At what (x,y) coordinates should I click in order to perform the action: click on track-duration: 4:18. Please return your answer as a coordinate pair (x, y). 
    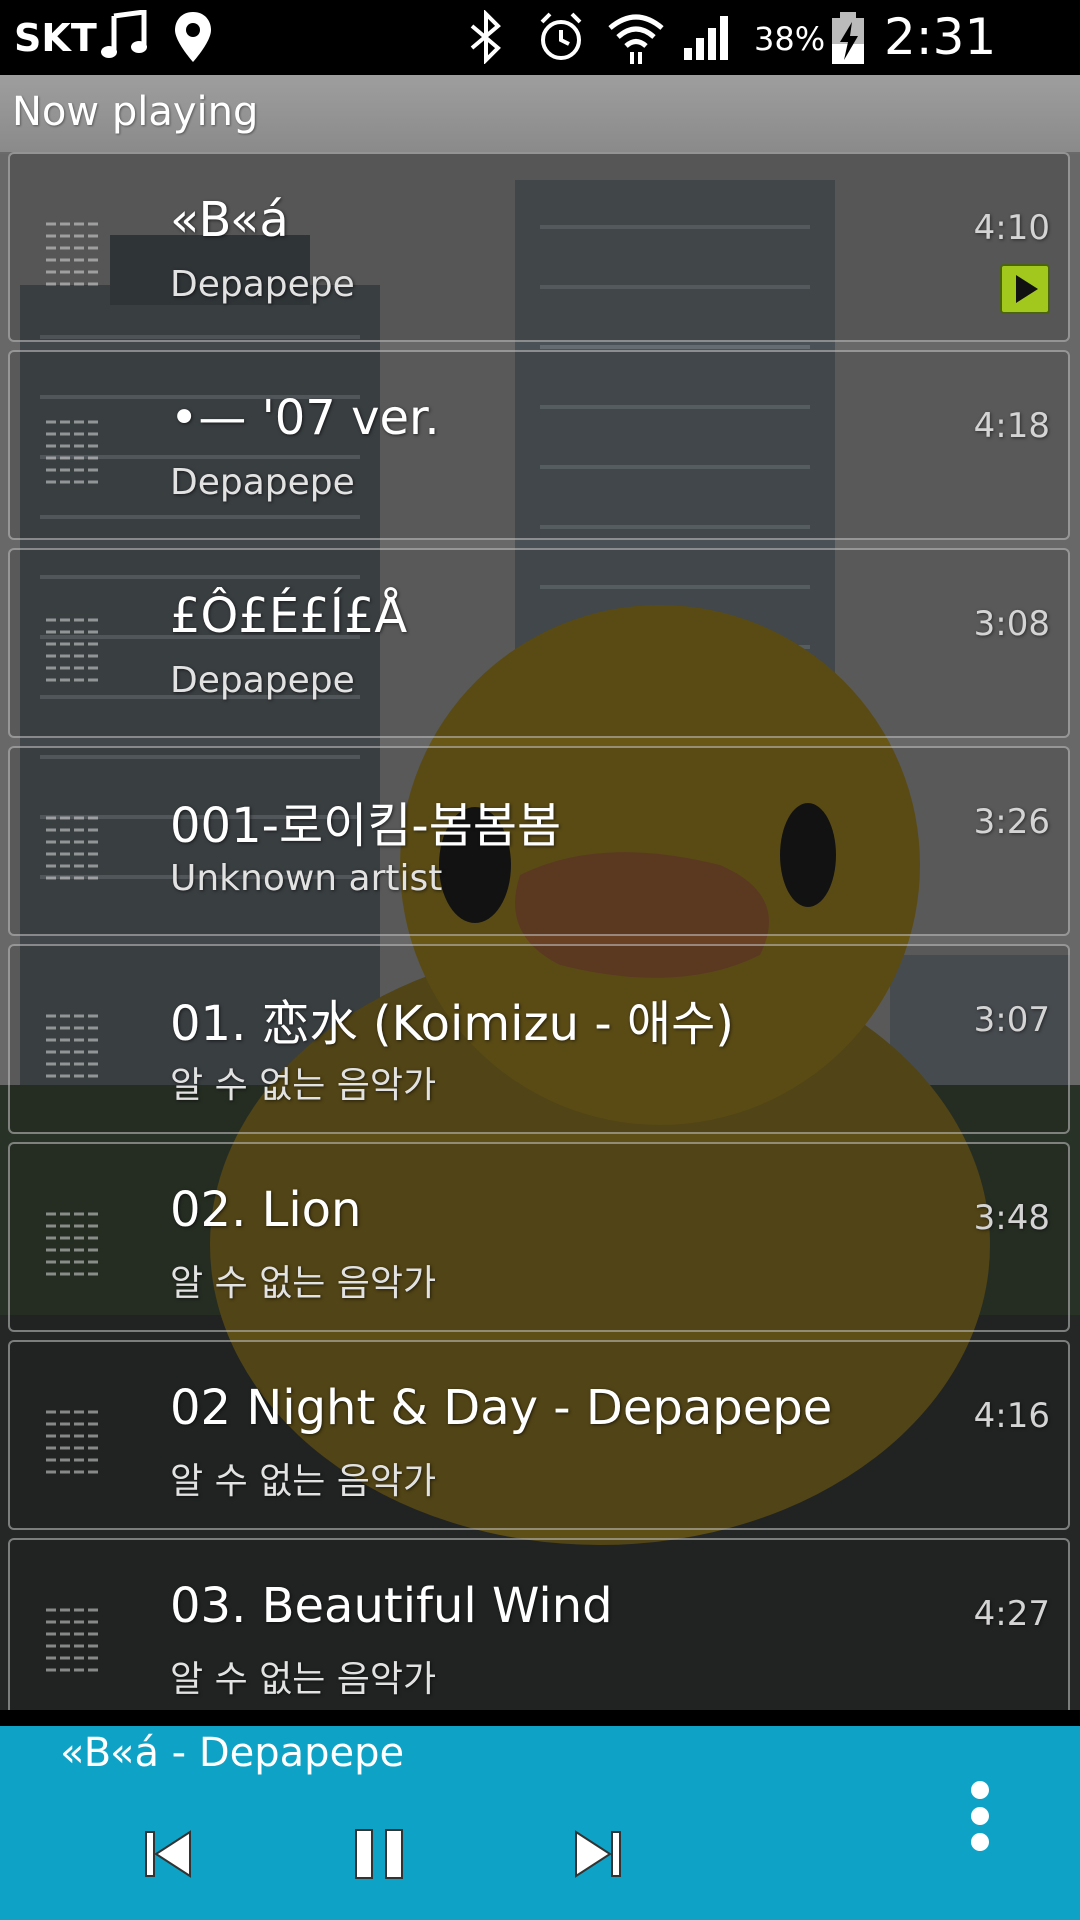
    Looking at the image, I should click on (1011, 426).